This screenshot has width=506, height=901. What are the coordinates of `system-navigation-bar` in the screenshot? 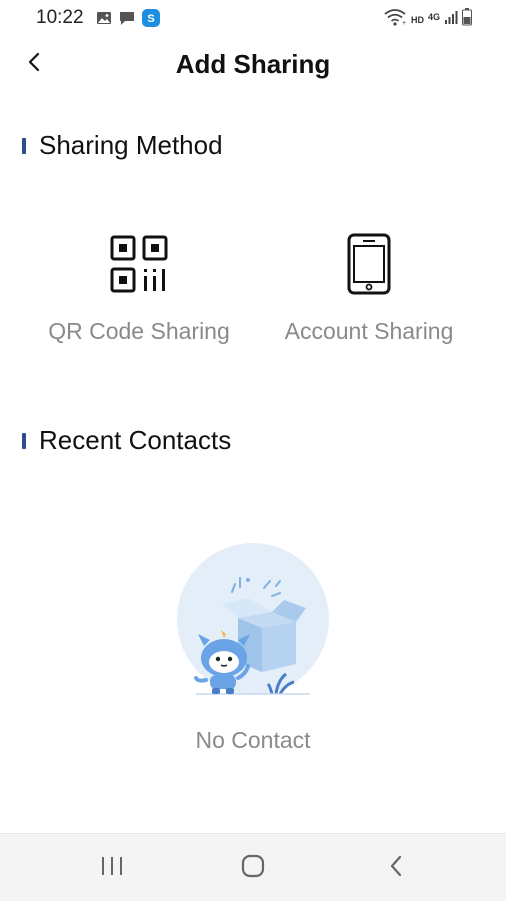 It's located at (253, 867).